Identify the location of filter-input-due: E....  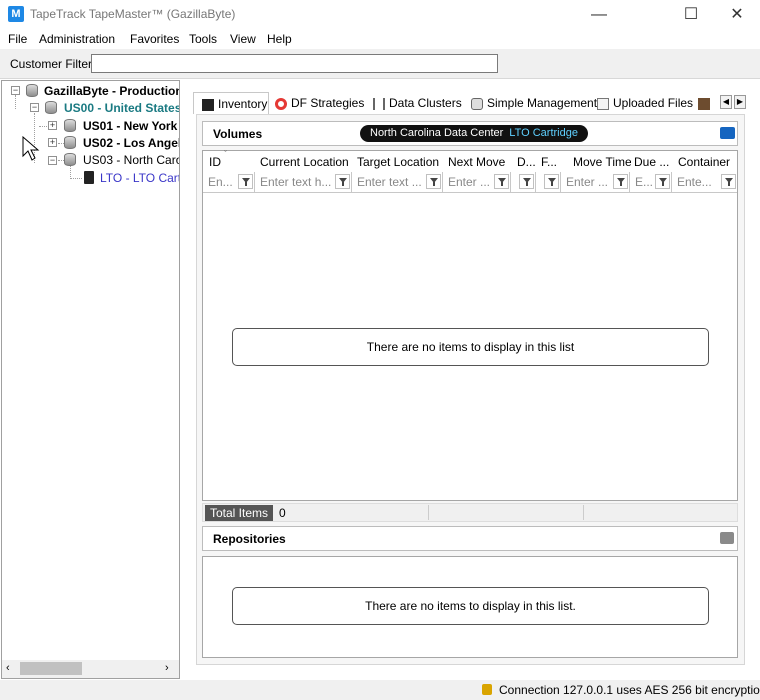
(644, 182).